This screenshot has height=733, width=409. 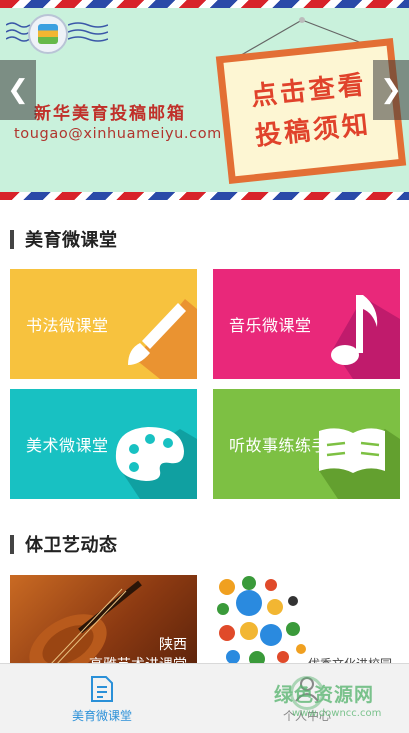 I want to click on culture-bubbles-image-icon, so click(x=261, y=621).